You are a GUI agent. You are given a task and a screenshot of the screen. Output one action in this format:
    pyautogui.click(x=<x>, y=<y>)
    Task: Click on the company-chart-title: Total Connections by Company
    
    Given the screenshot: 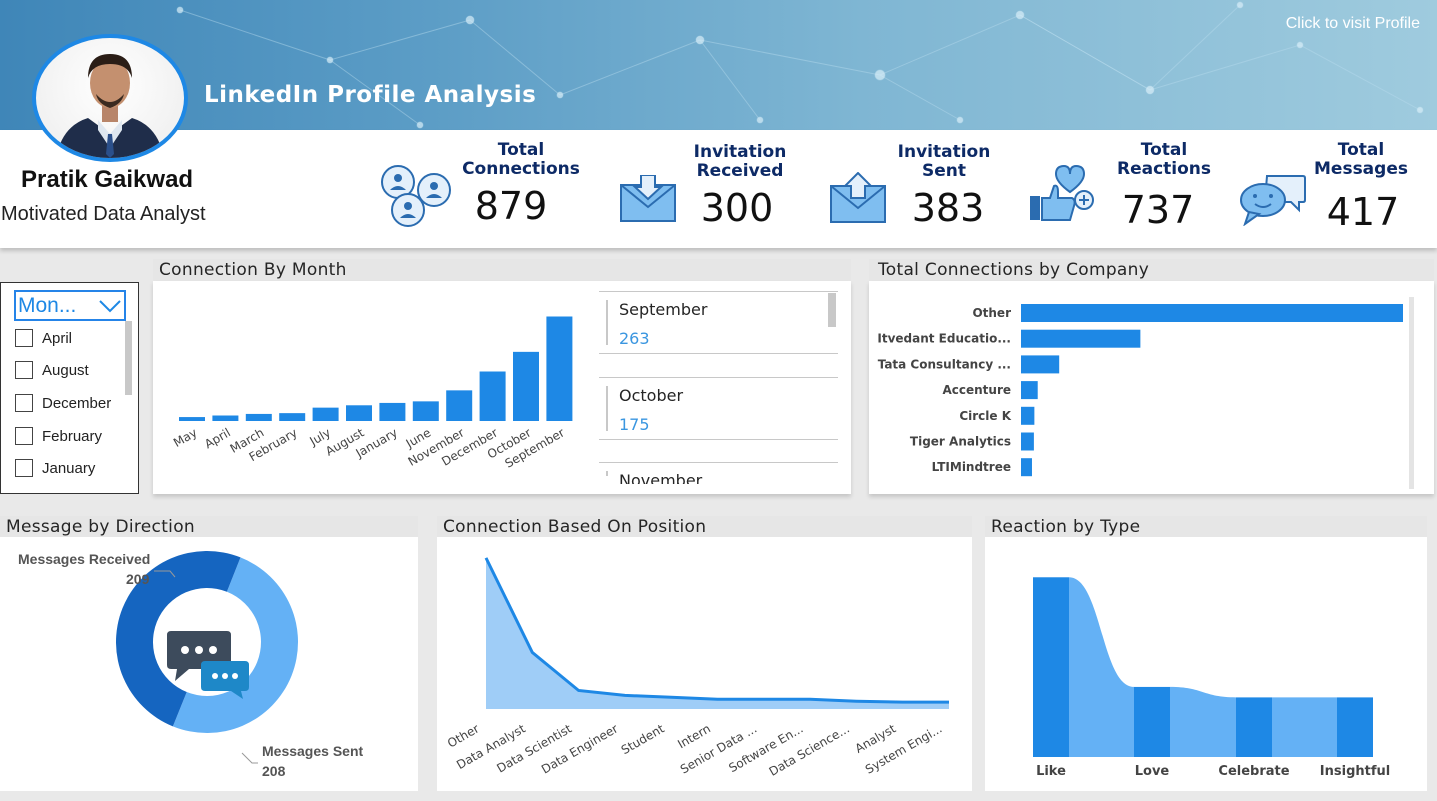 What is the action you would take?
    pyautogui.click(x=1014, y=270)
    